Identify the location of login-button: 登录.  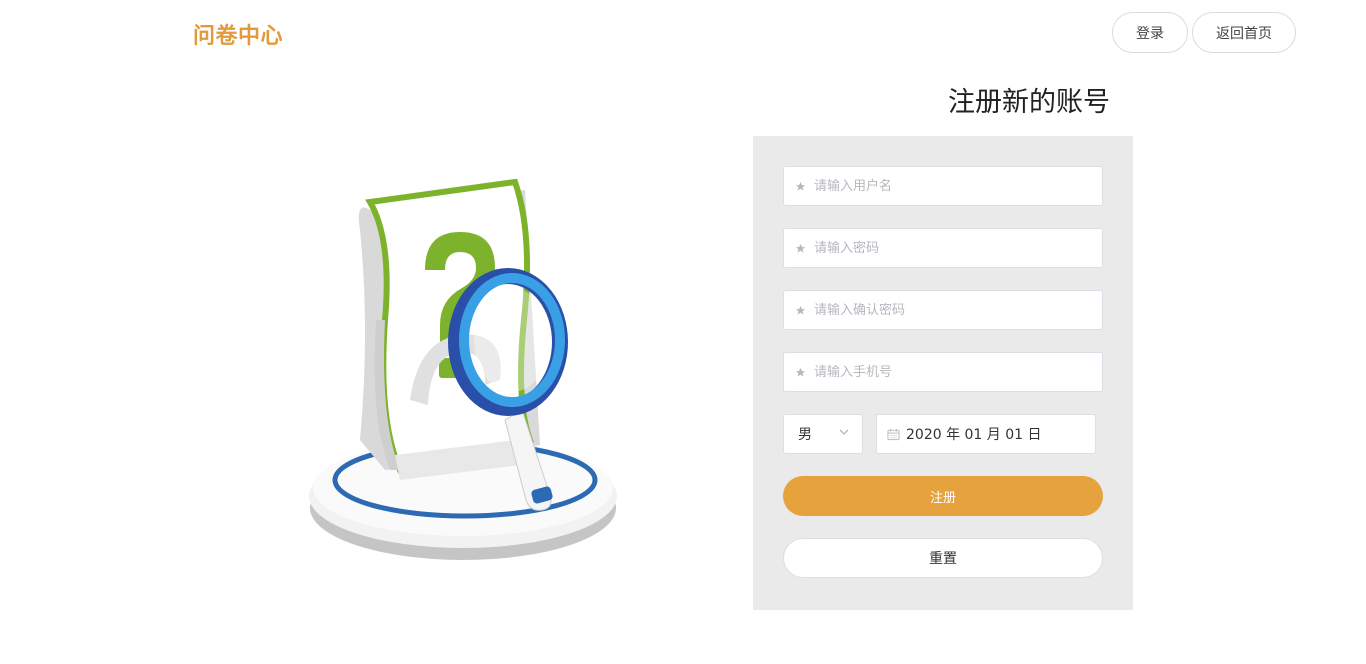
(1150, 32).